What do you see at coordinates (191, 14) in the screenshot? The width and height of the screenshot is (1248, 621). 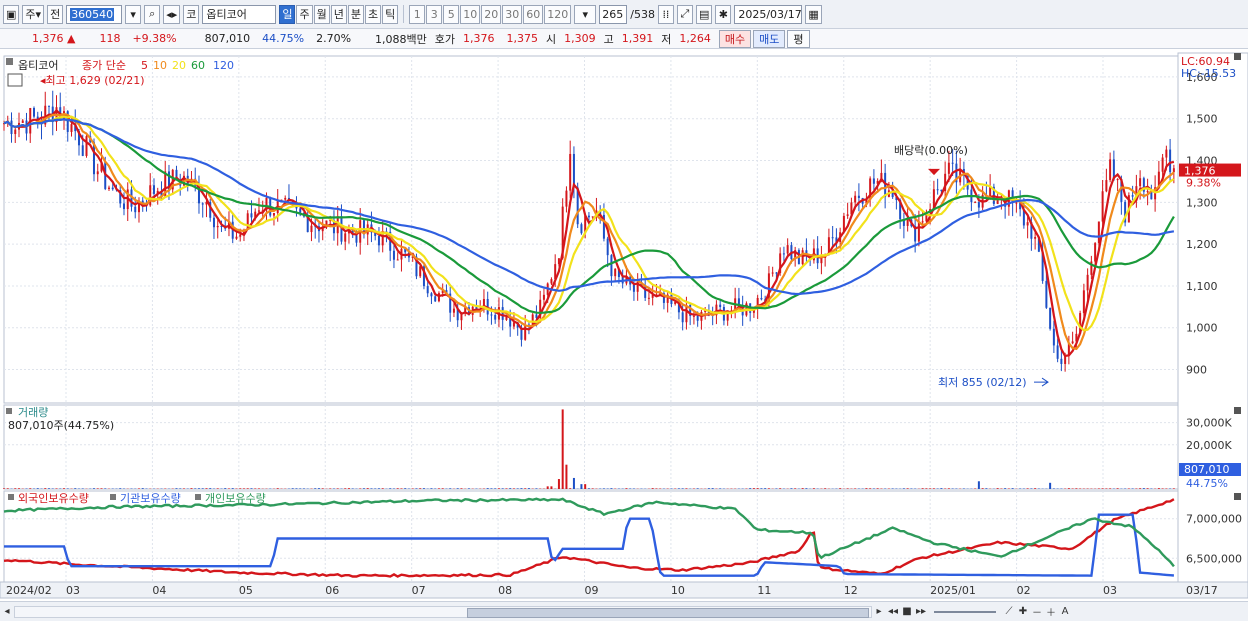 I see `name-prefix-button: 코` at bounding box center [191, 14].